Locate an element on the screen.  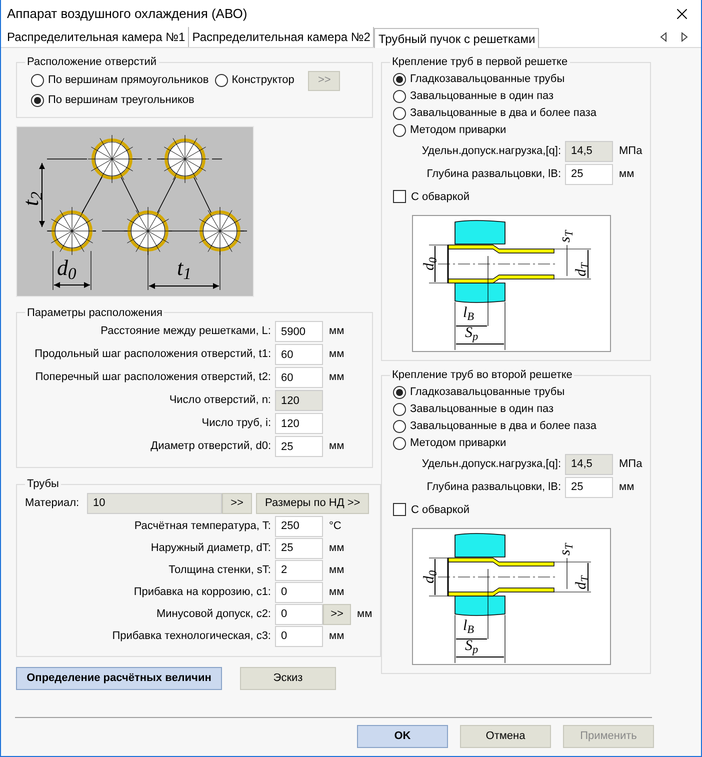
field-label: Наружный диаметр, dT: is located at coordinates (211, 548).